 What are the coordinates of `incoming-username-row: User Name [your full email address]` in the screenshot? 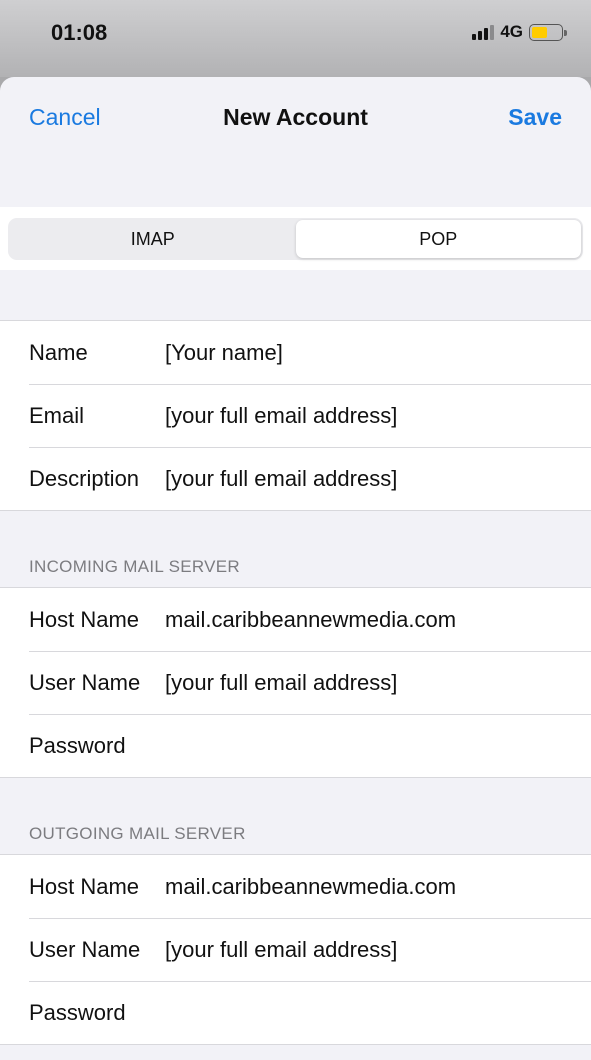 It's located at (295, 682).